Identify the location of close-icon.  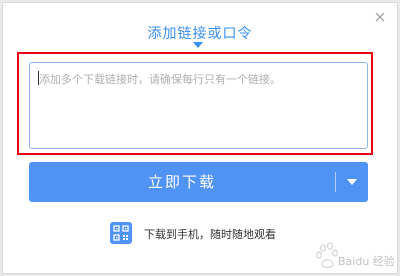
(380, 17).